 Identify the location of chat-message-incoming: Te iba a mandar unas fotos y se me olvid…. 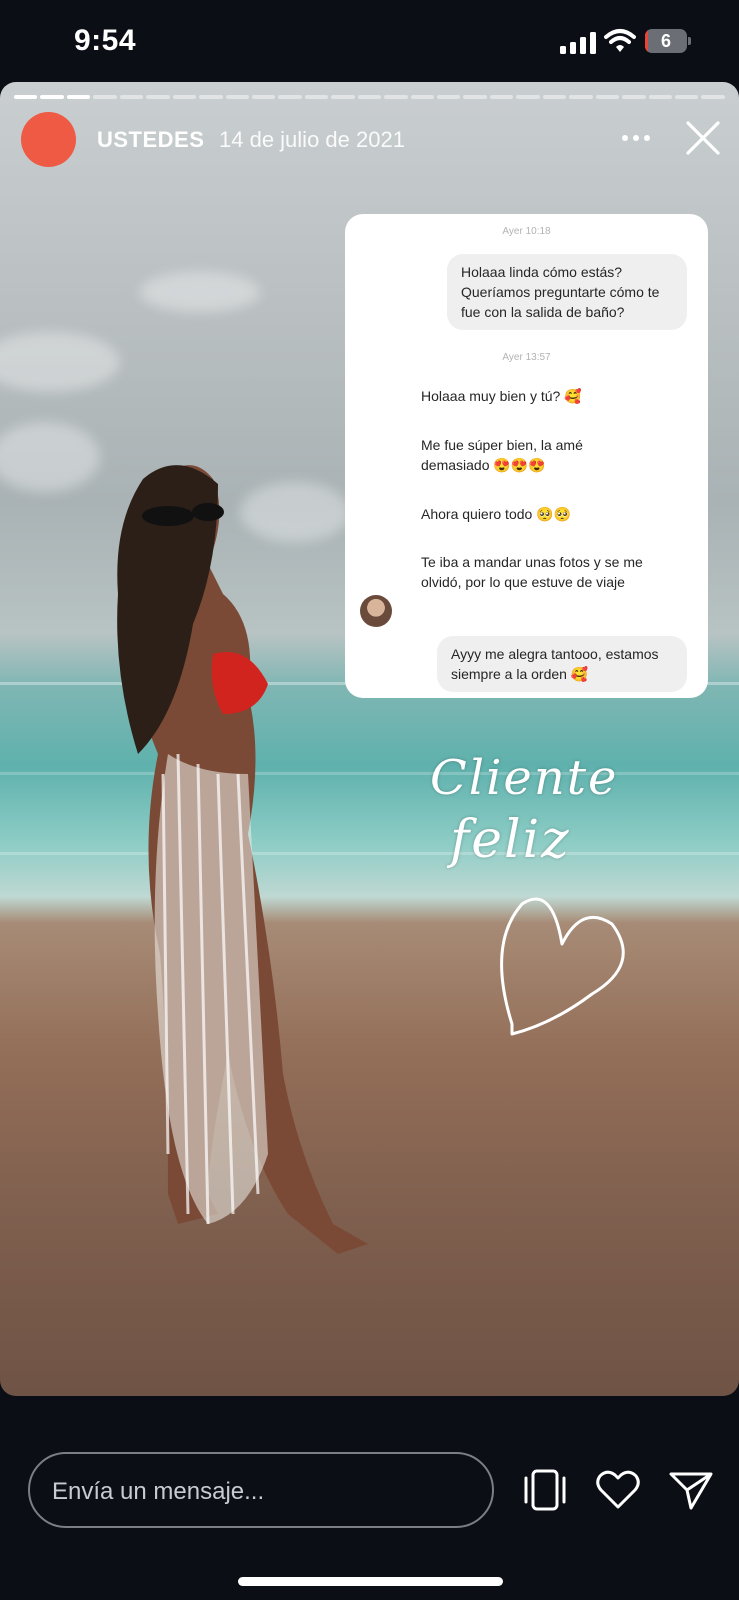
(532, 572).